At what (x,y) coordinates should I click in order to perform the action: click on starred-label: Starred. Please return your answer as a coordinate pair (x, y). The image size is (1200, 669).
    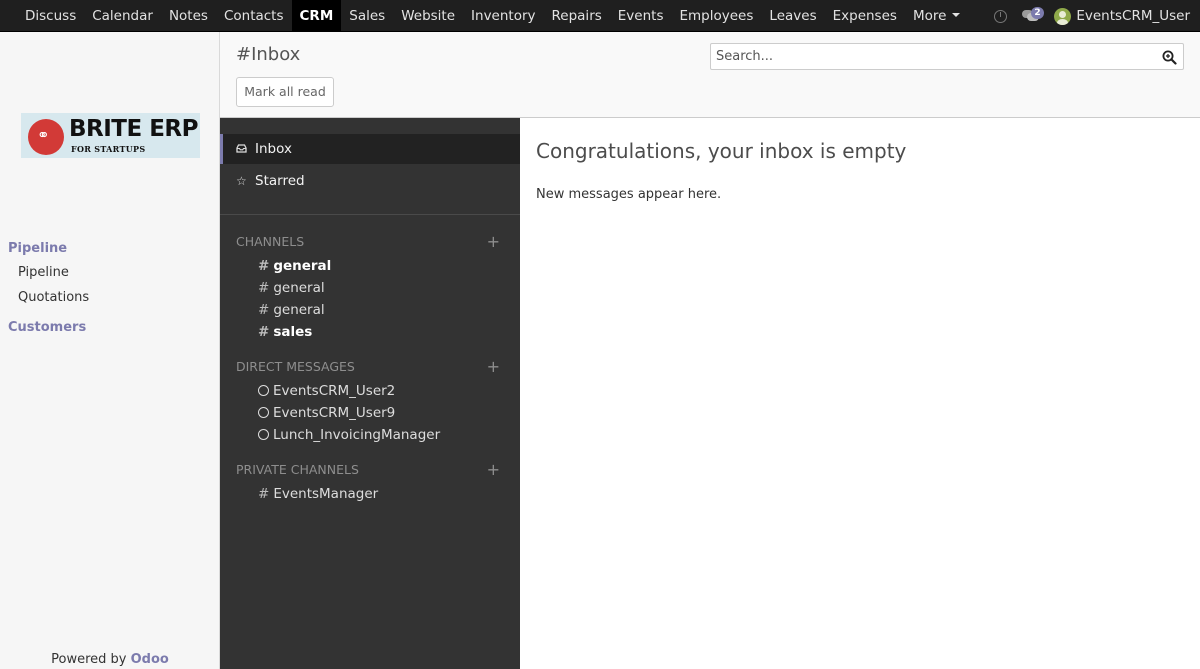
    Looking at the image, I should click on (280, 181).